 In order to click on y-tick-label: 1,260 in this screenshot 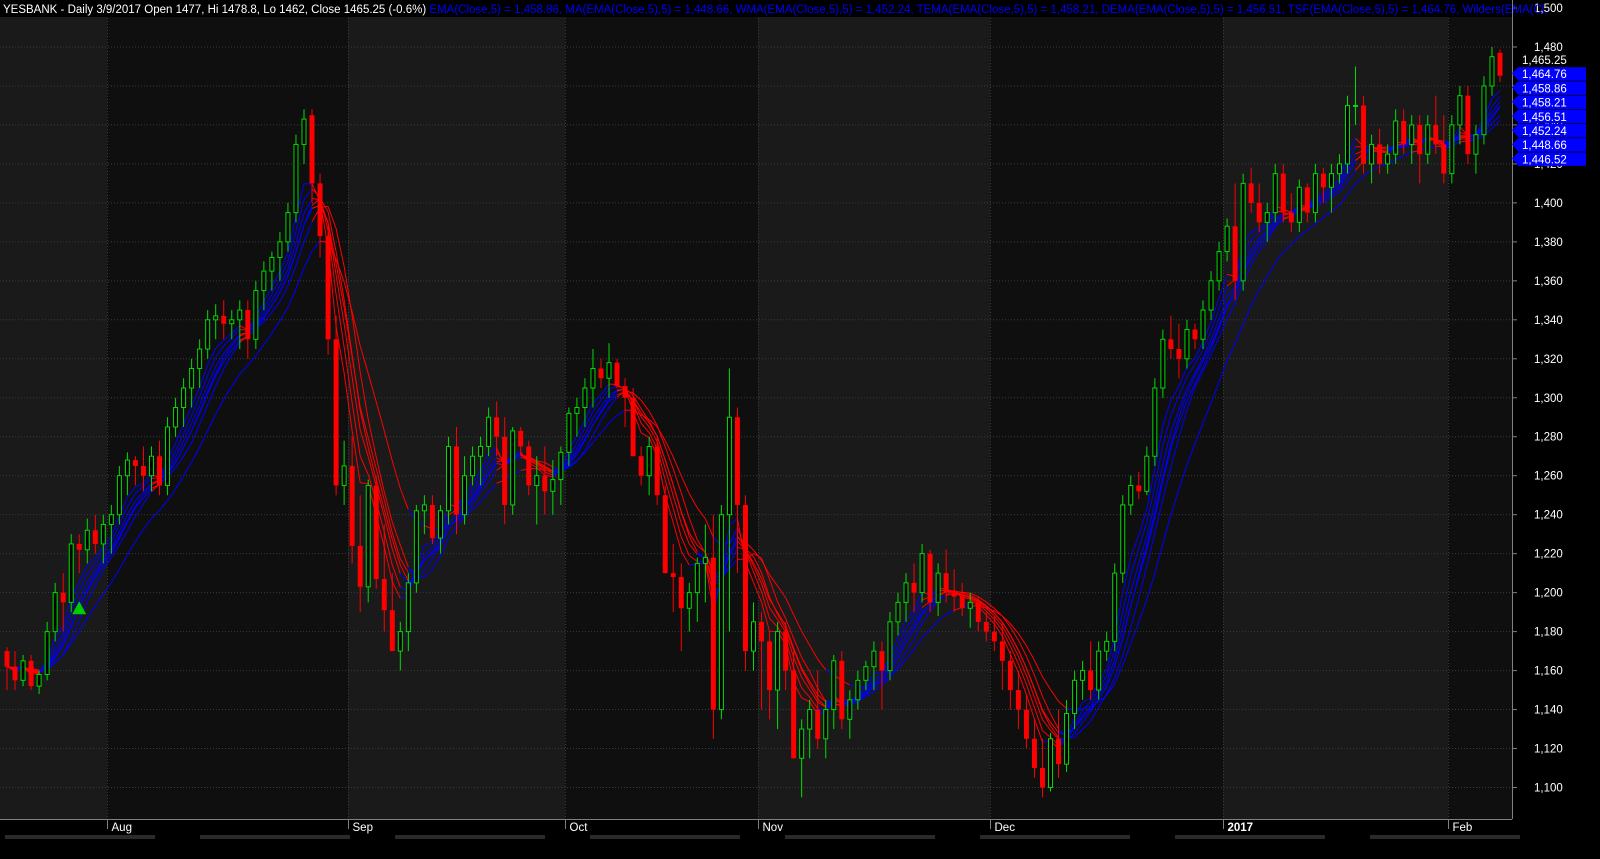, I will do `click(1548, 477)`.